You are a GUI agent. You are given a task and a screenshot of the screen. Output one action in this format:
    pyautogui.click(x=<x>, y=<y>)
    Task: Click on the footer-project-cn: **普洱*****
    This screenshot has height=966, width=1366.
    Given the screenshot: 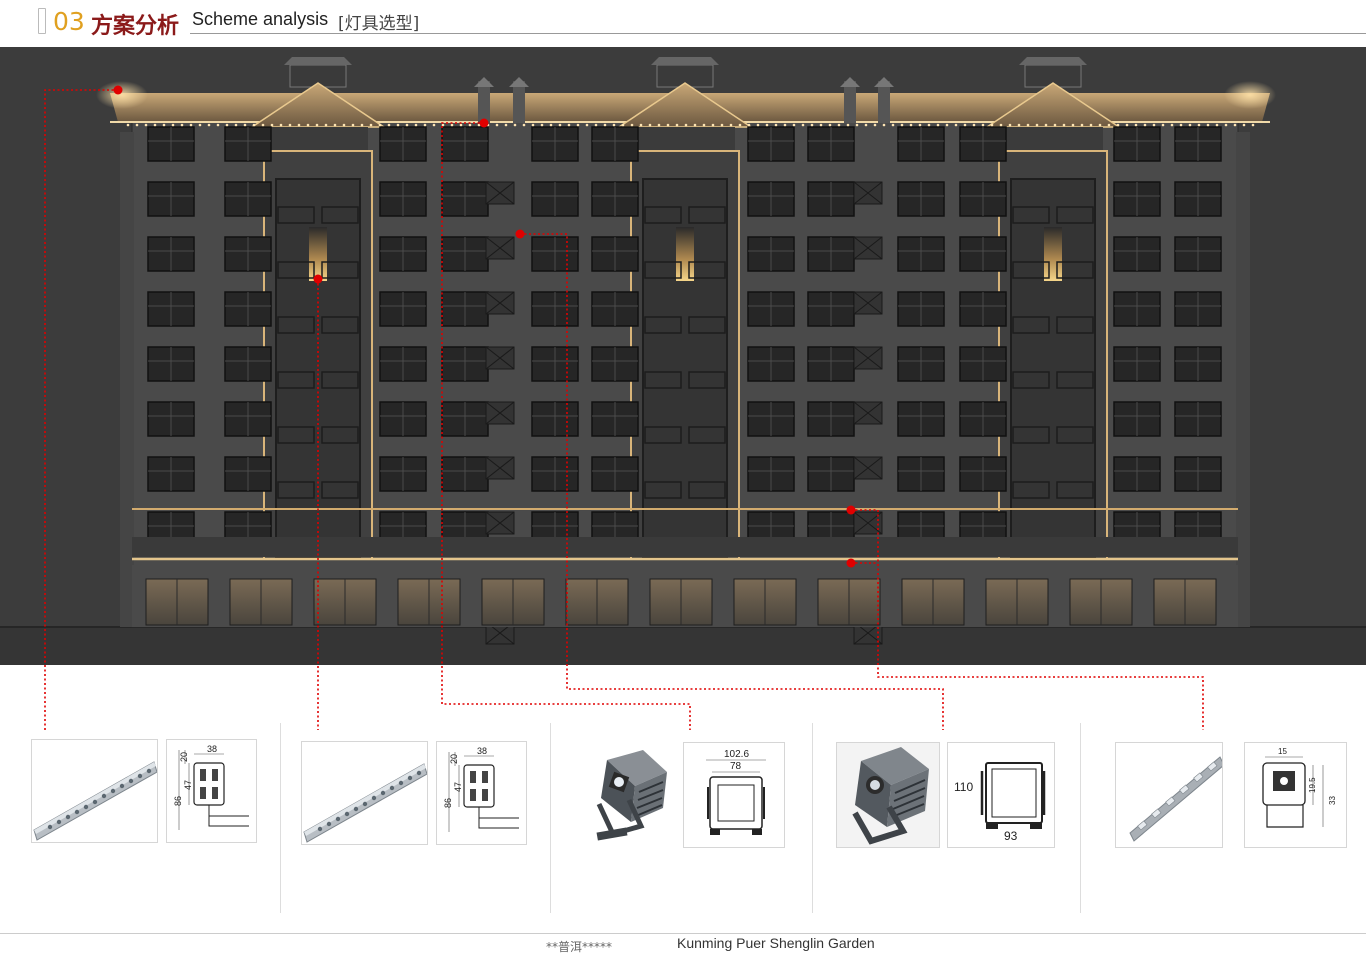 What is the action you would take?
    pyautogui.click(x=579, y=947)
    